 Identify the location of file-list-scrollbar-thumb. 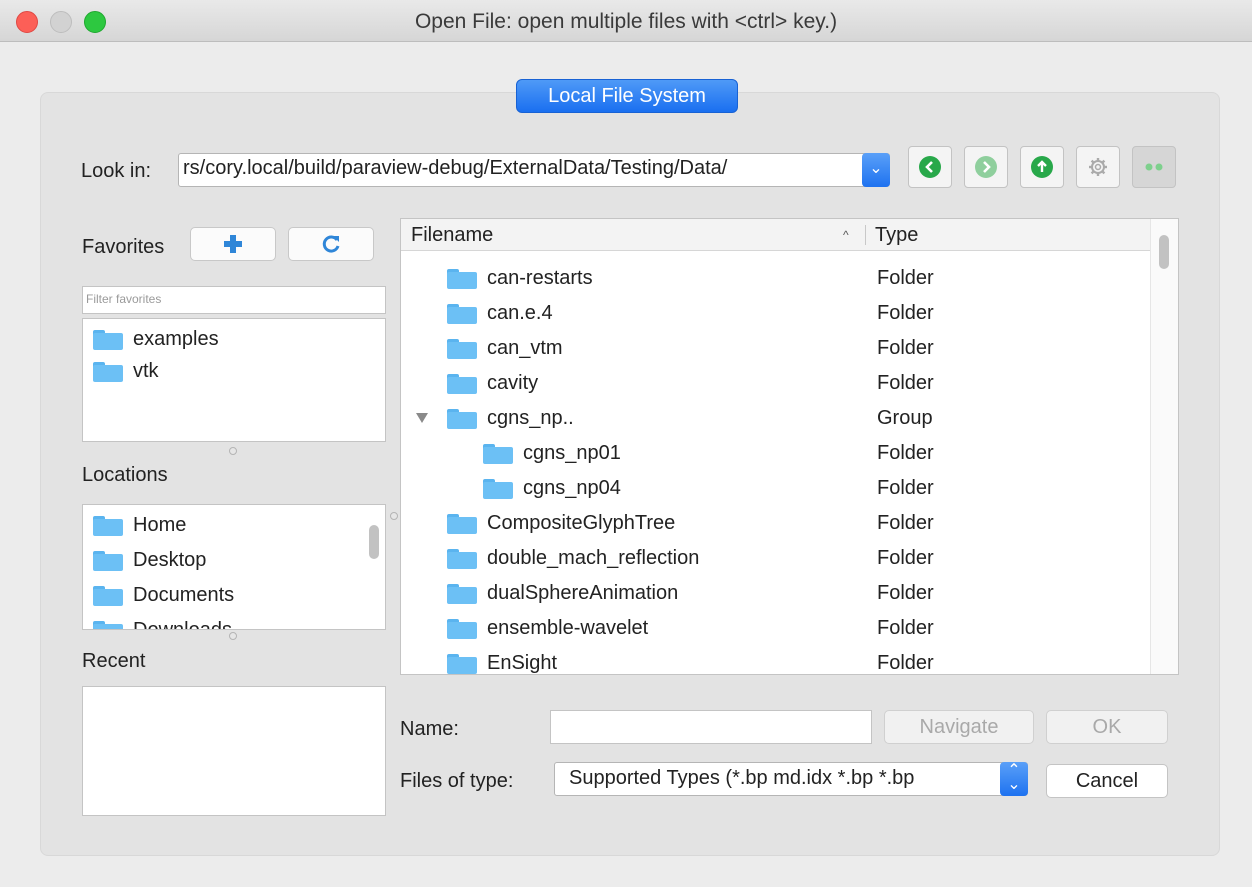
(1164, 252).